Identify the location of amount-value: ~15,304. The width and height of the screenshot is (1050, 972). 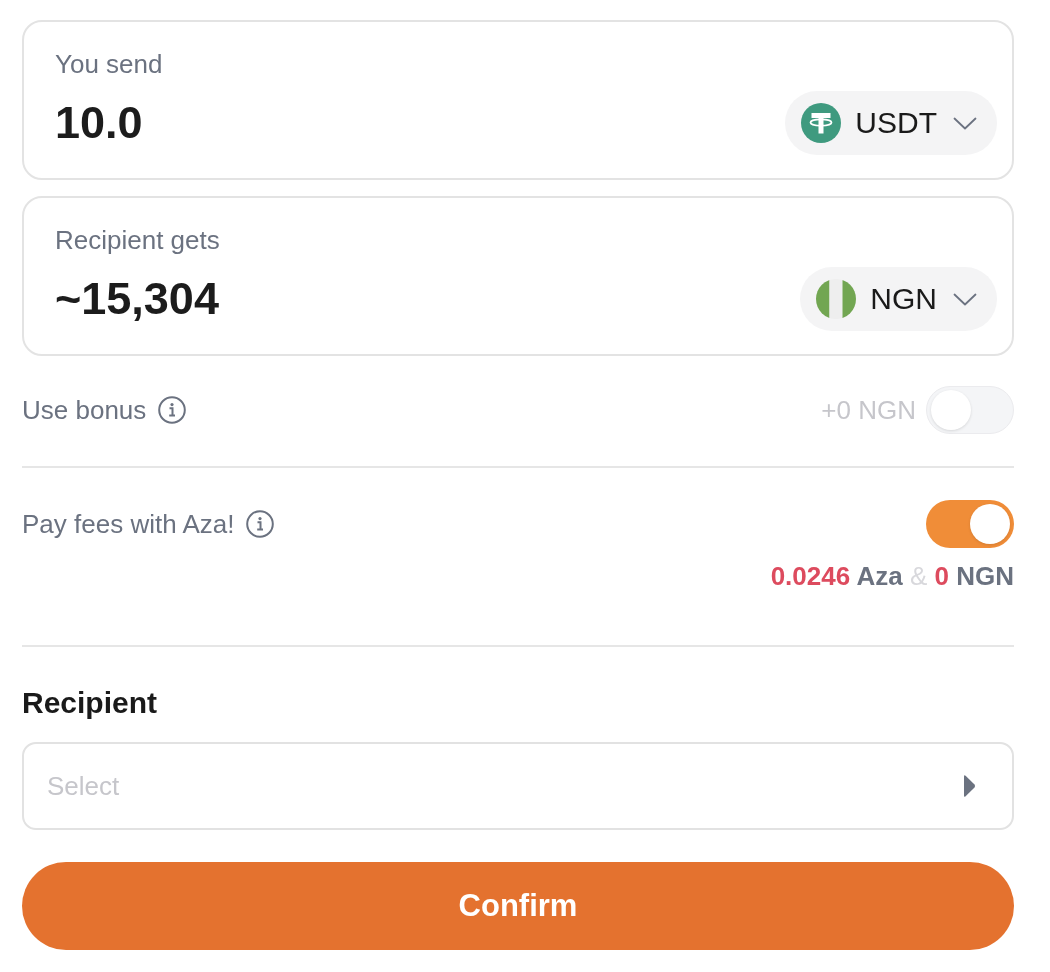
(137, 299).